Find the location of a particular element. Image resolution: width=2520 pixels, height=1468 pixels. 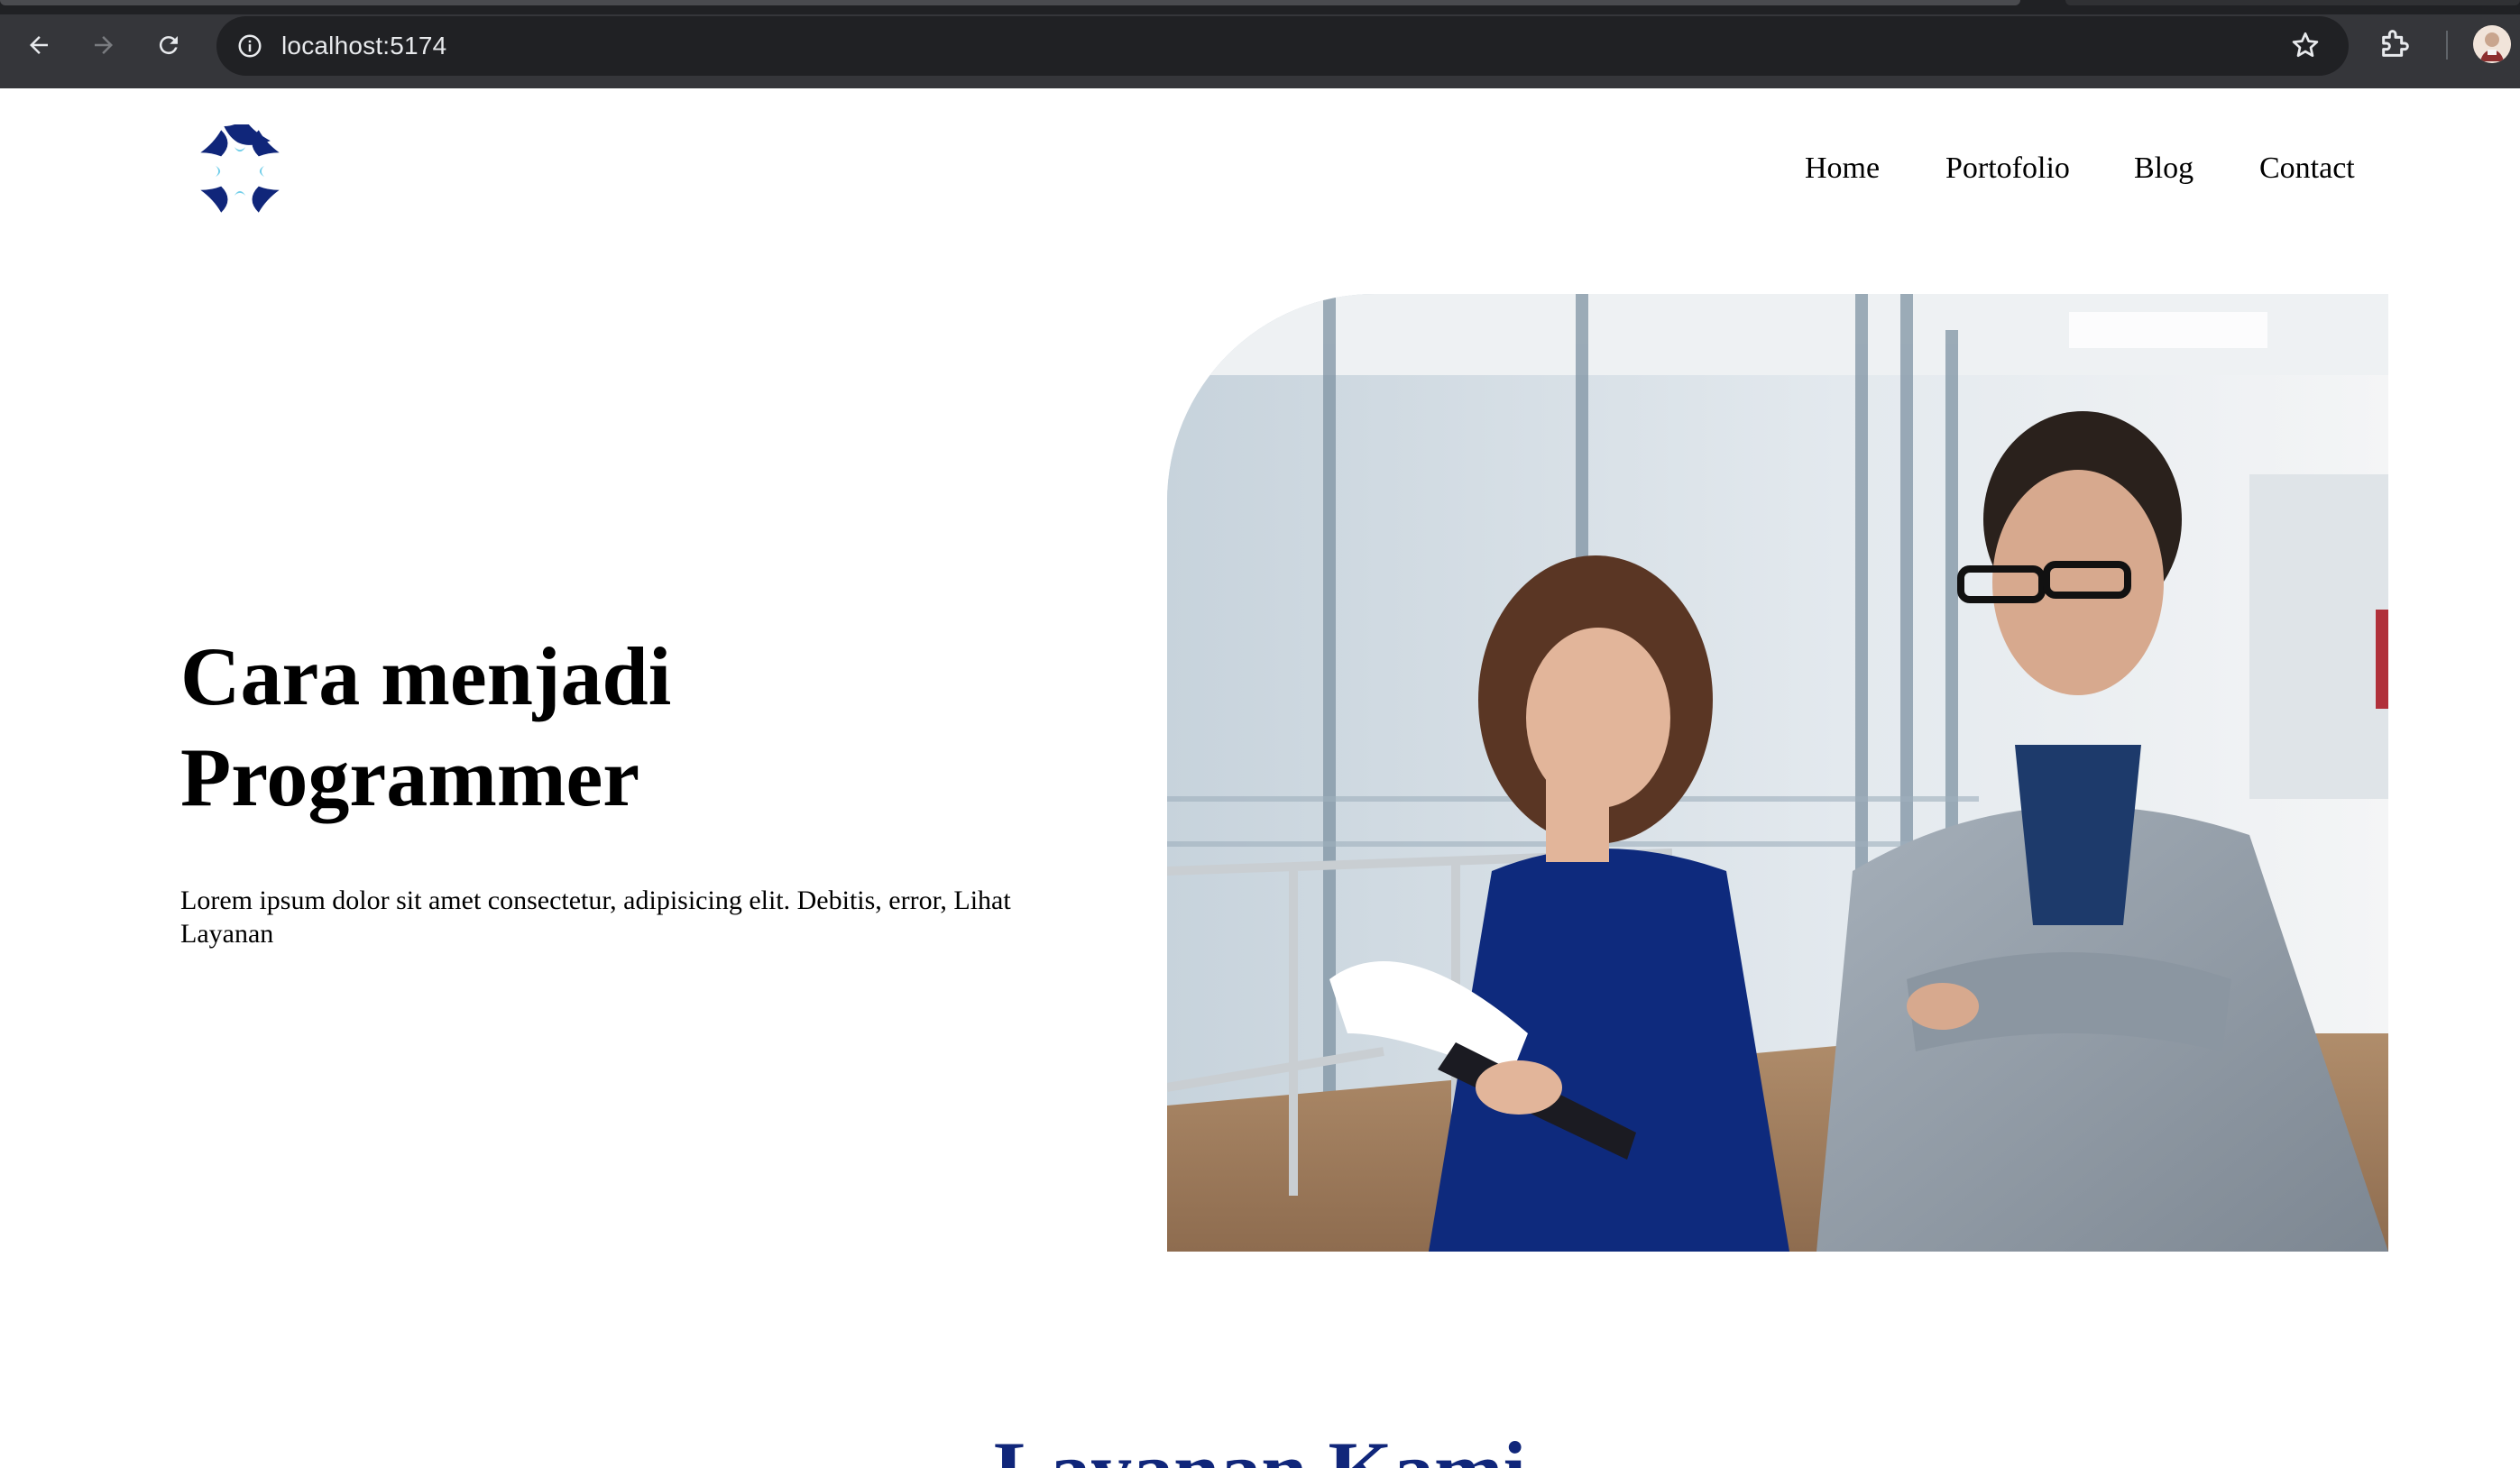

reload-button is located at coordinates (169, 45).